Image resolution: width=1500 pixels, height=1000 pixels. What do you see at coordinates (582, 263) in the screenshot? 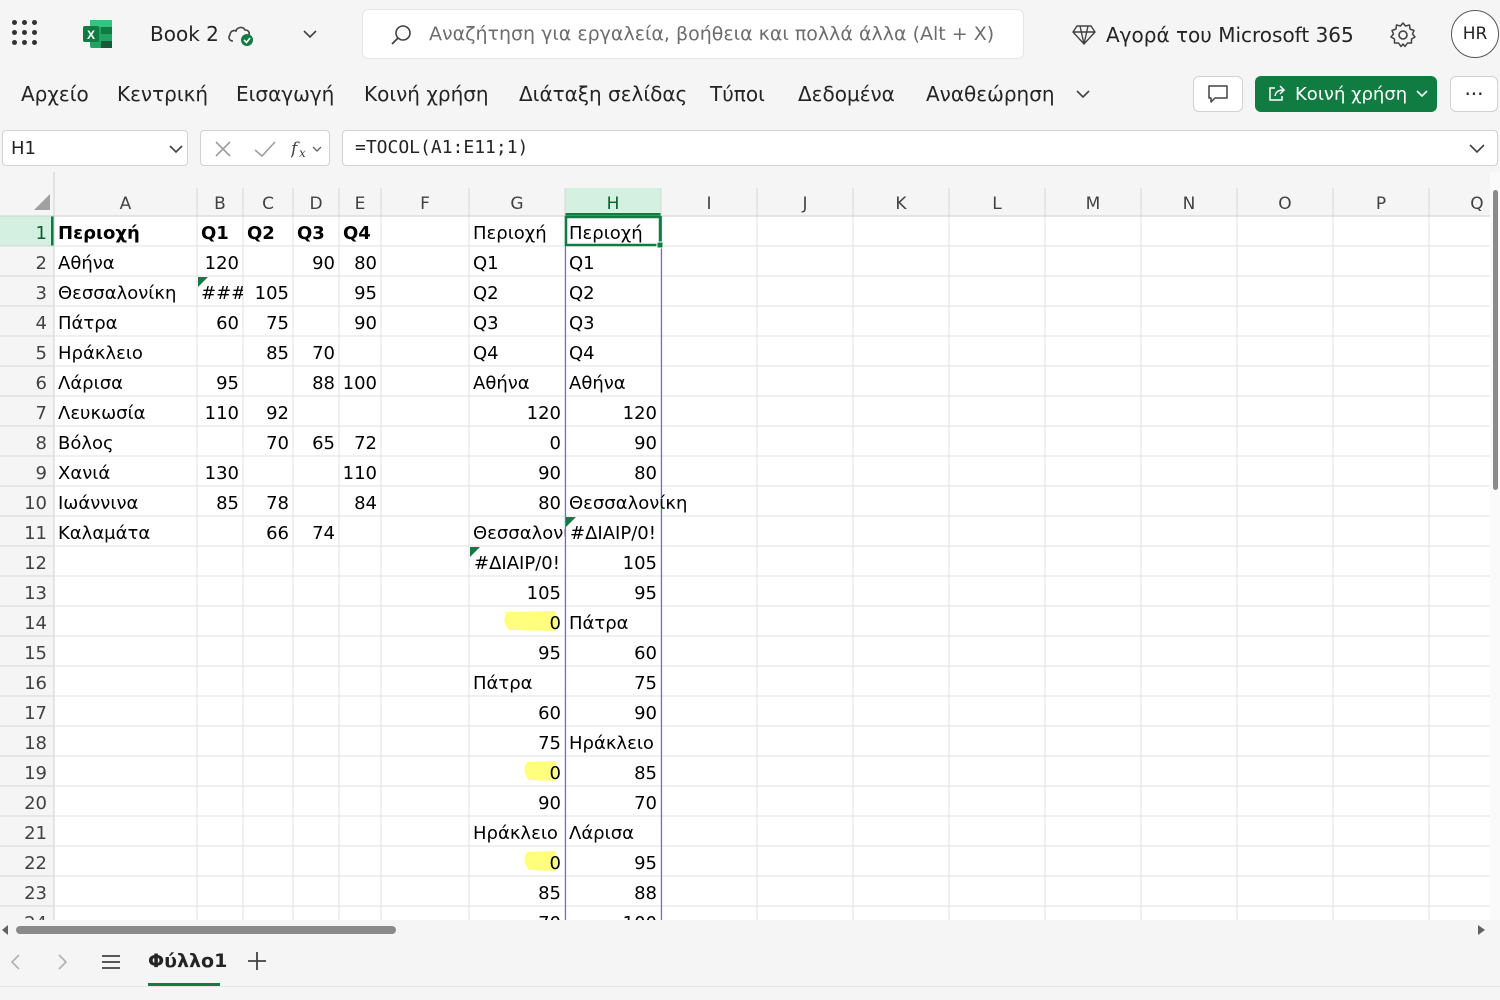
I see `cell-h2: Q1` at bounding box center [582, 263].